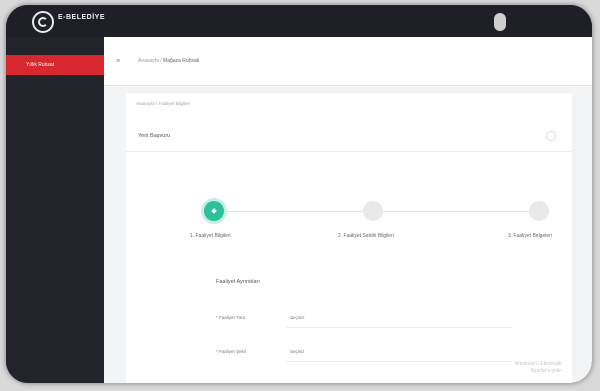 Image resolution: width=600 pixels, height=391 pixels. I want to click on sidebar: Yıllık Ruhsat, so click(55, 210).